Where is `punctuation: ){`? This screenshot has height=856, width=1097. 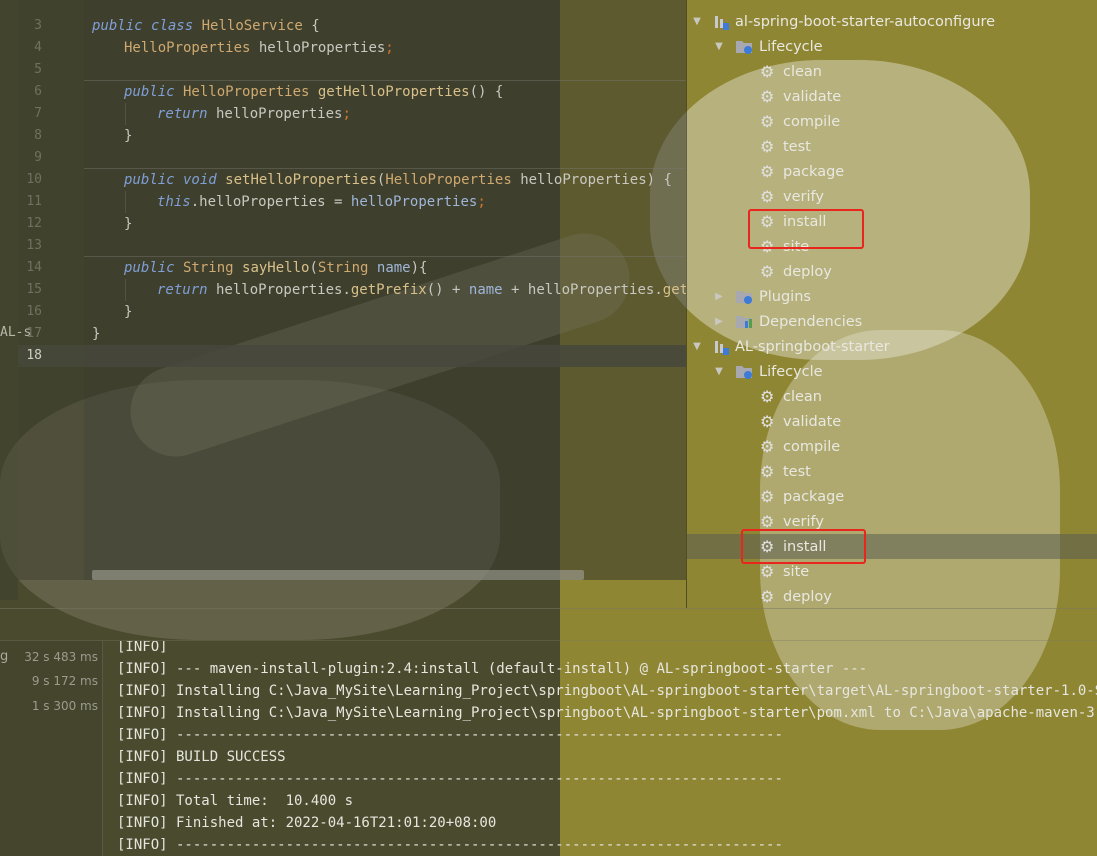 punctuation: ){ is located at coordinates (419, 268).